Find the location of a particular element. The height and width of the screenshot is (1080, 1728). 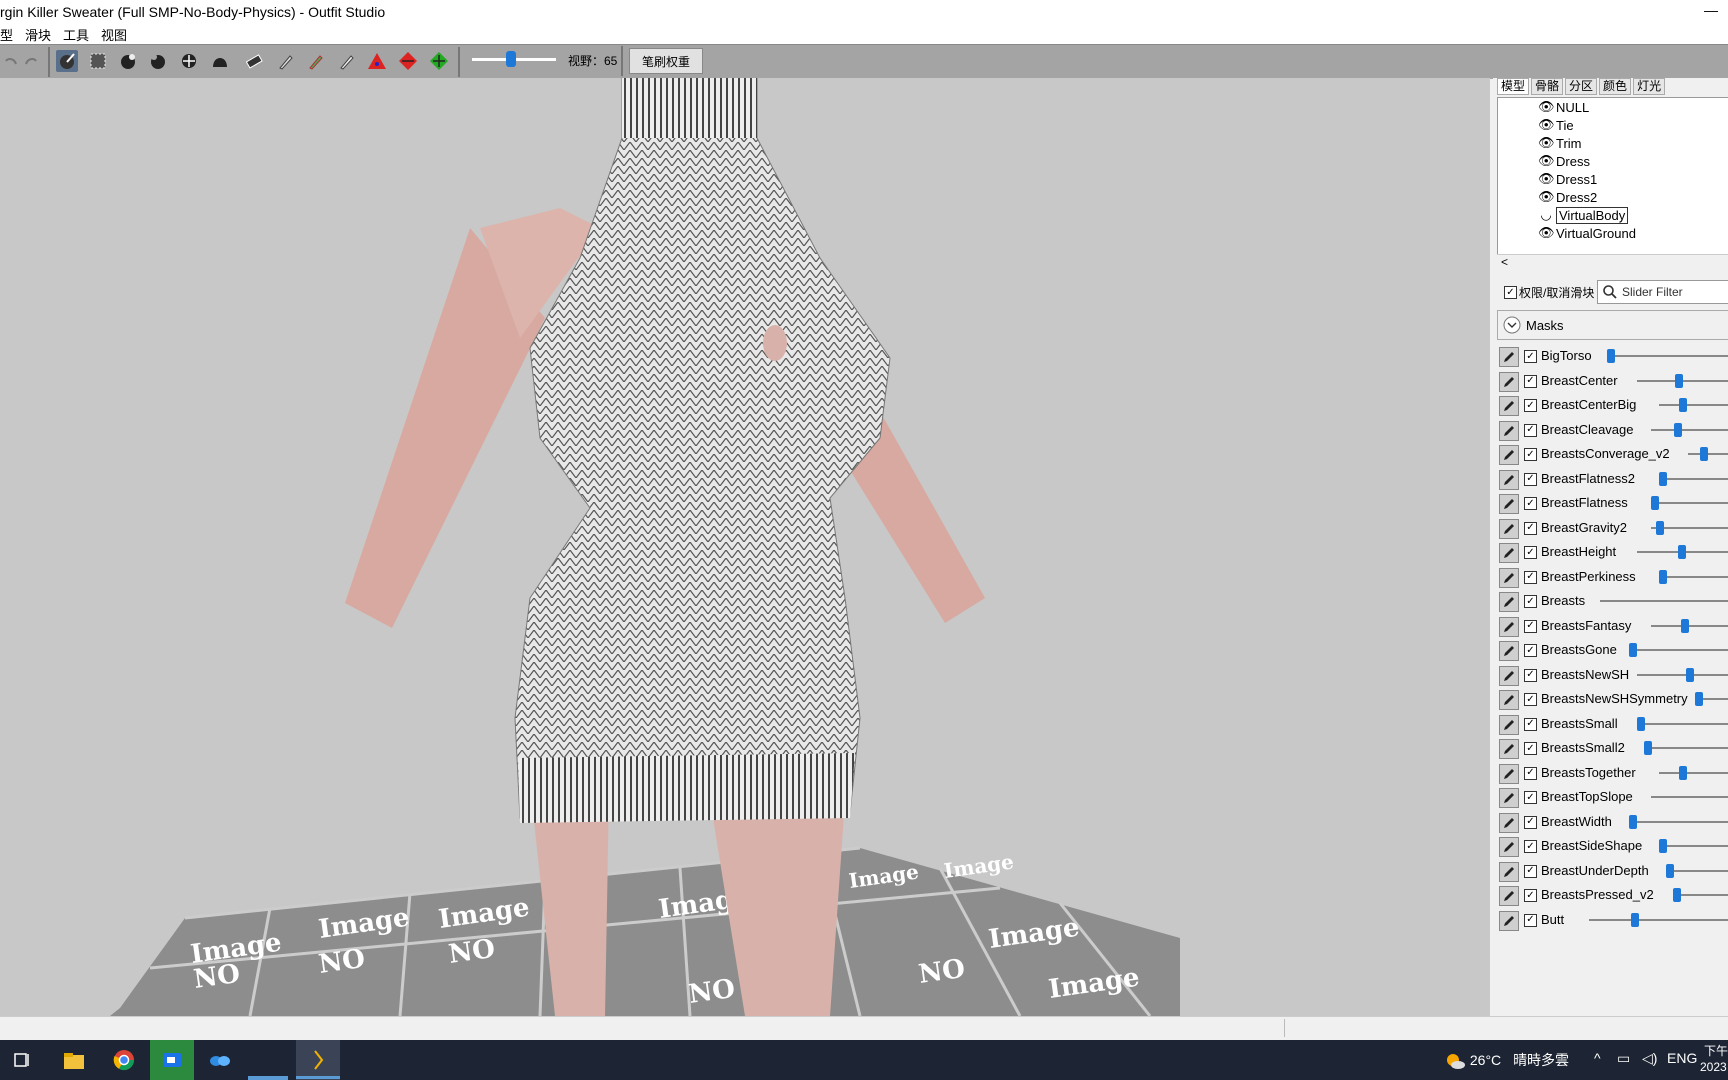

network-icon: ▭ is located at coordinates (1623, 1058).